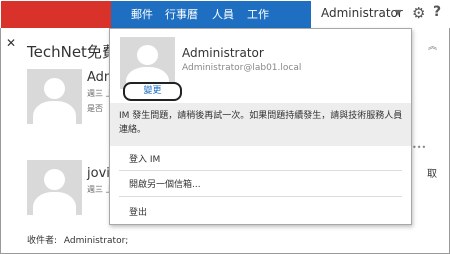 This screenshot has width=450, height=254. What do you see at coordinates (145, 160) in the screenshot?
I see `sign-in-im-label: 登入 IM` at bounding box center [145, 160].